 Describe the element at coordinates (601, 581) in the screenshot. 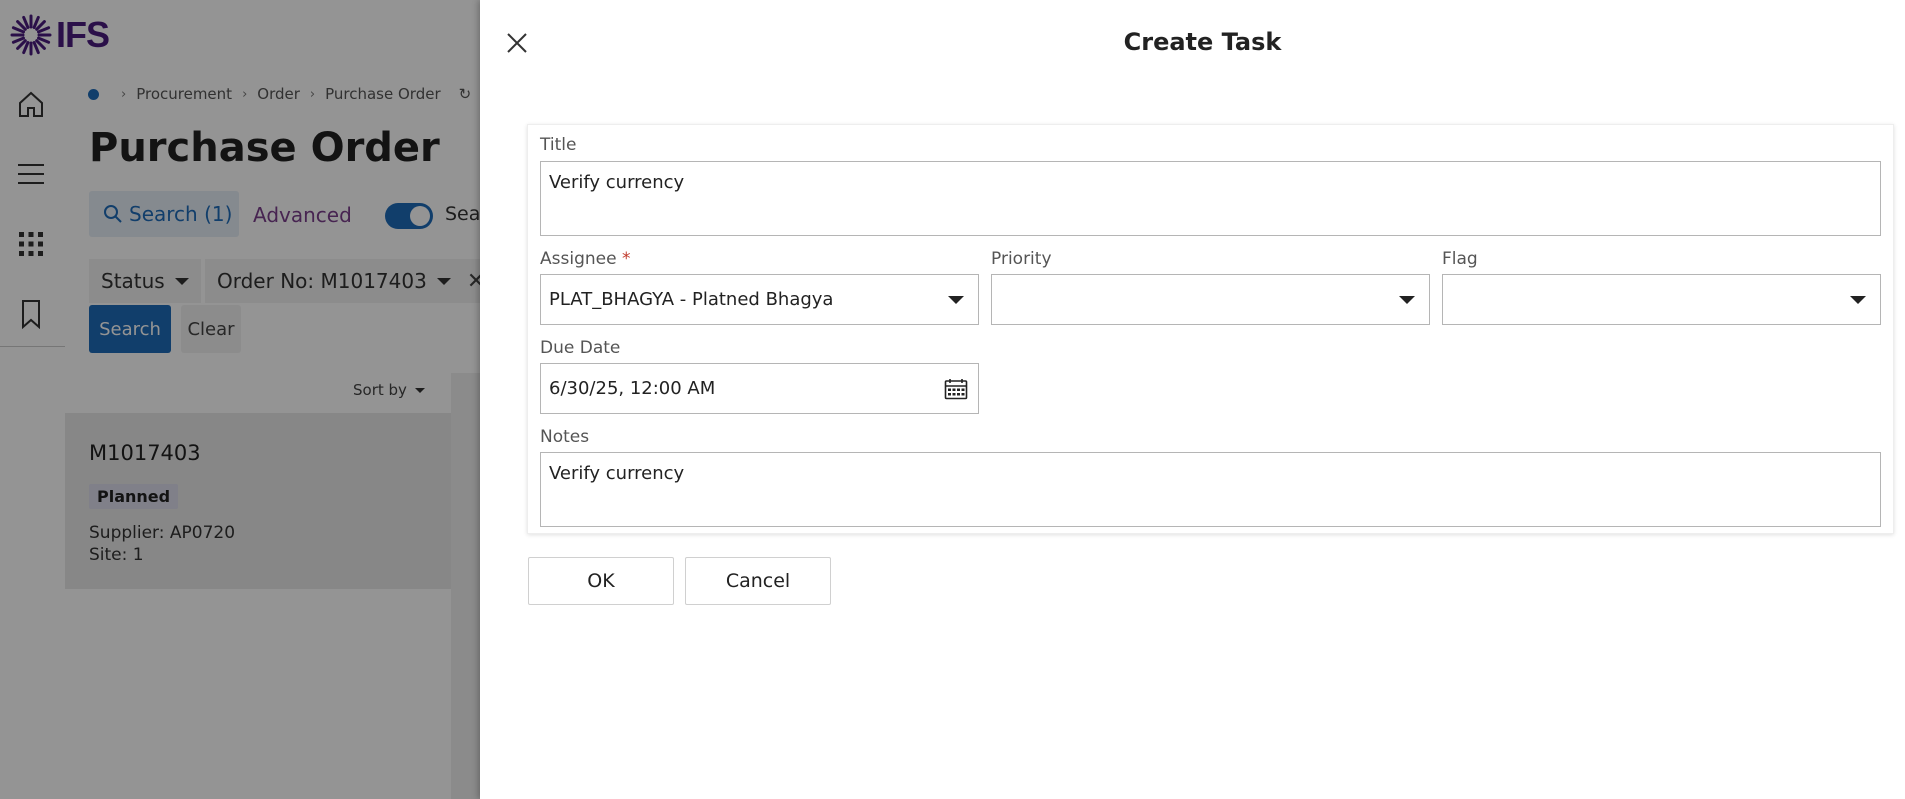

I see `ok-button: OK` at that location.